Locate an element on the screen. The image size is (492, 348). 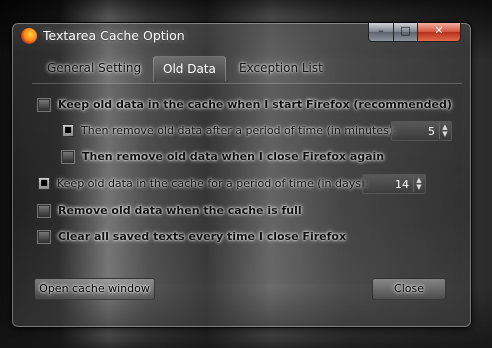
close-window-button: ✕ is located at coordinates (439, 32).